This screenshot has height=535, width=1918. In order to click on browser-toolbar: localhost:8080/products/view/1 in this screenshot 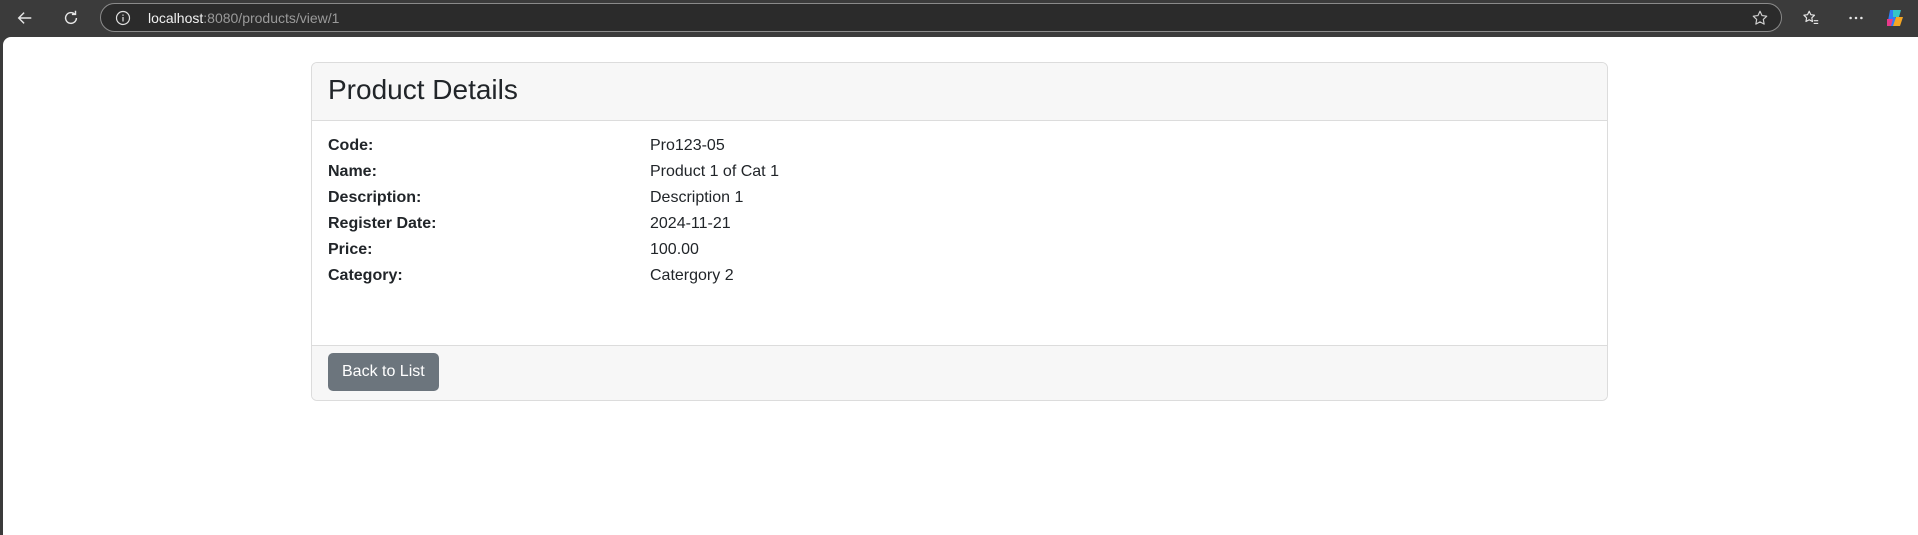, I will do `click(959, 18)`.